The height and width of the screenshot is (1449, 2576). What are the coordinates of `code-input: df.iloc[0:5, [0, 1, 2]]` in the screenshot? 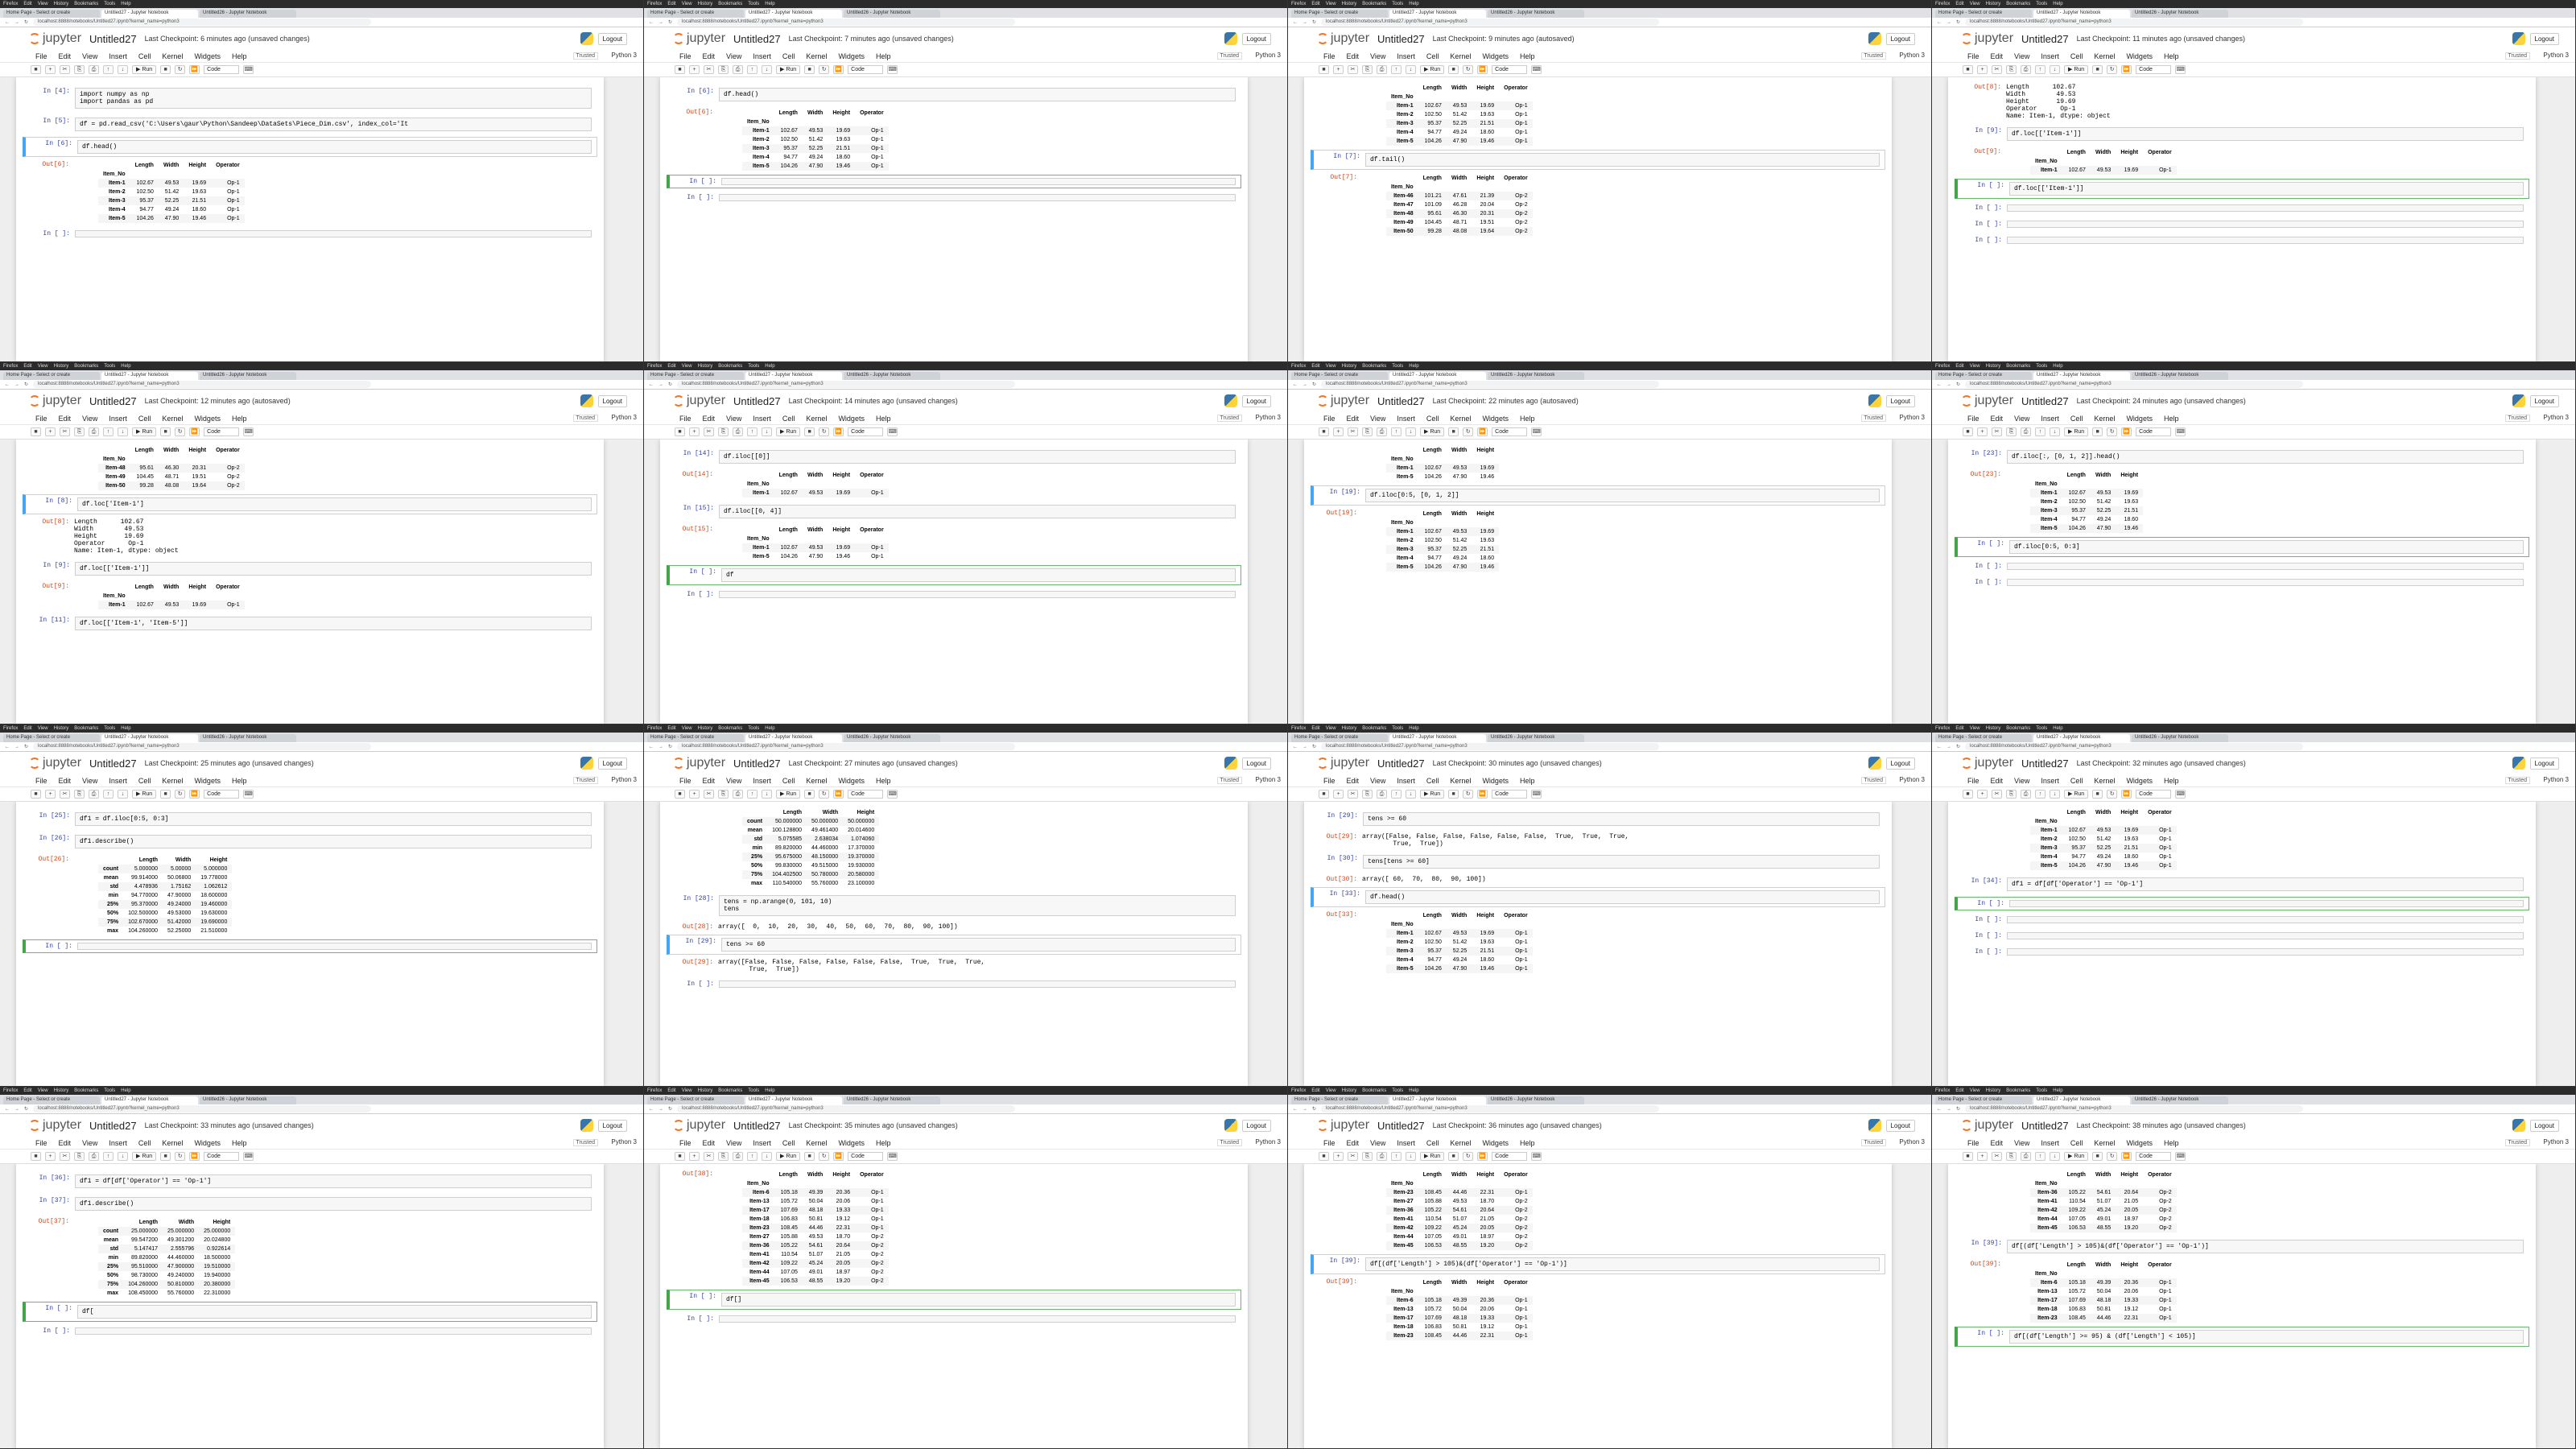 It's located at (1622, 495).